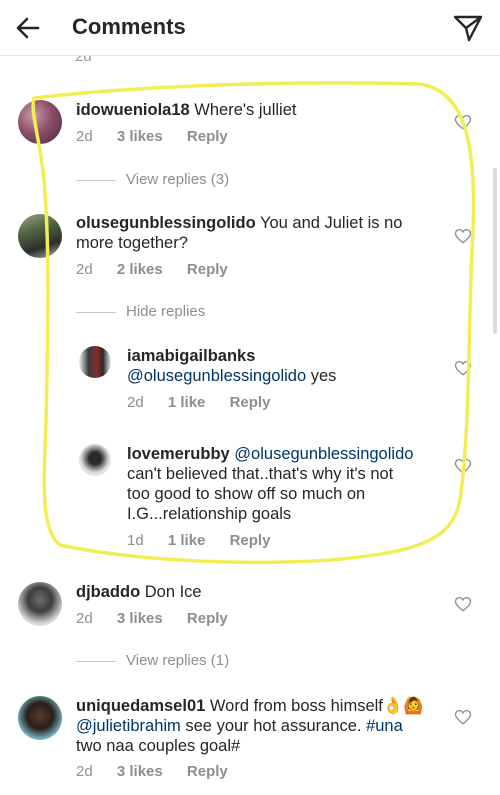 Image resolution: width=500 pixels, height=795 pixels. What do you see at coordinates (209, 514) in the screenshot?
I see `reply-text-continued: I.G...relationship goals` at bounding box center [209, 514].